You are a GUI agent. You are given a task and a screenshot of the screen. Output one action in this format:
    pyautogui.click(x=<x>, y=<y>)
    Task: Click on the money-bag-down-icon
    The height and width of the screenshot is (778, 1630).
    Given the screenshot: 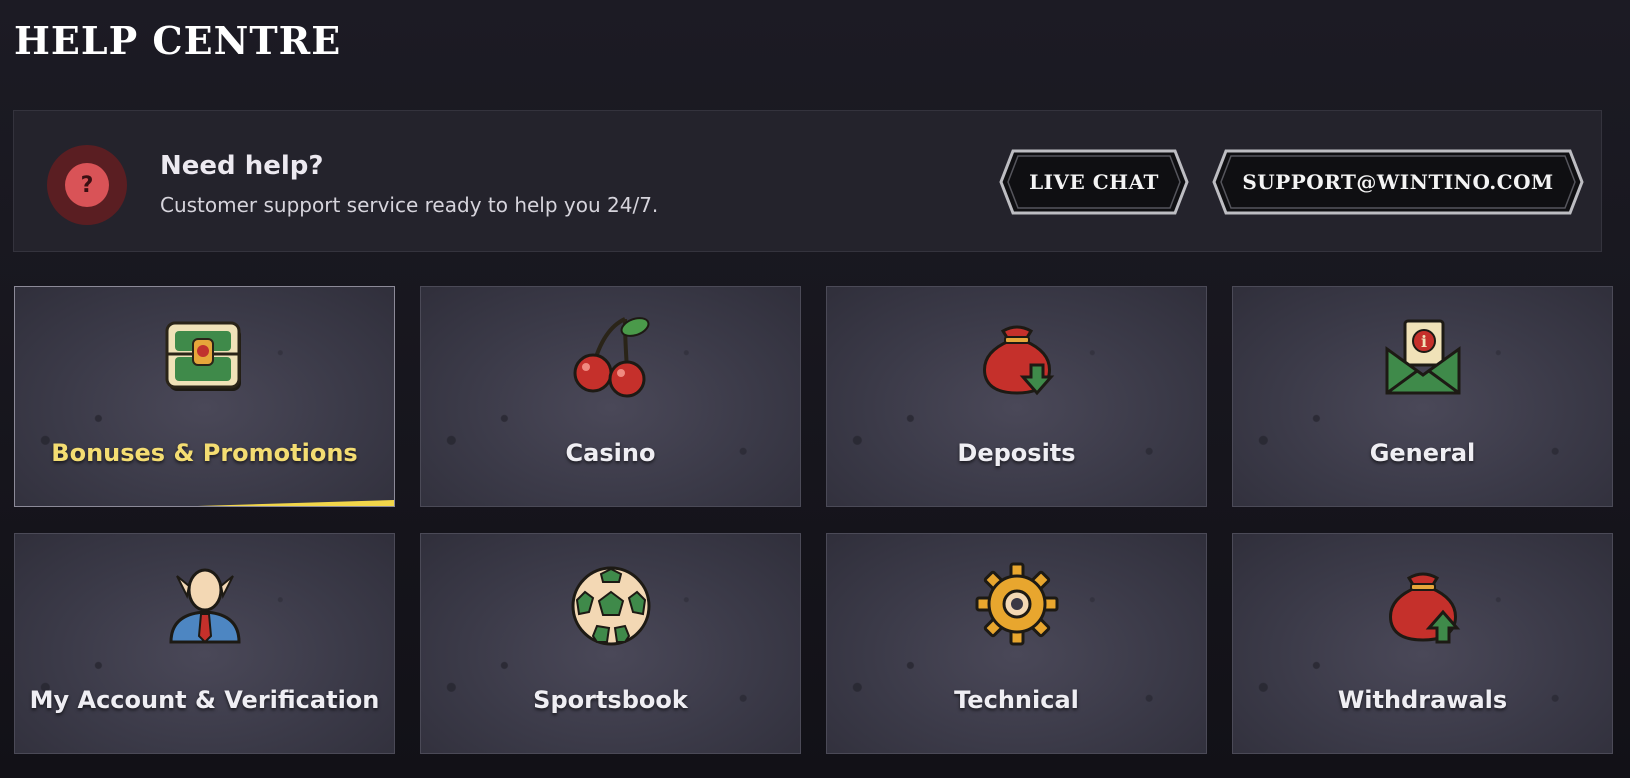 What is the action you would take?
    pyautogui.click(x=1018, y=360)
    